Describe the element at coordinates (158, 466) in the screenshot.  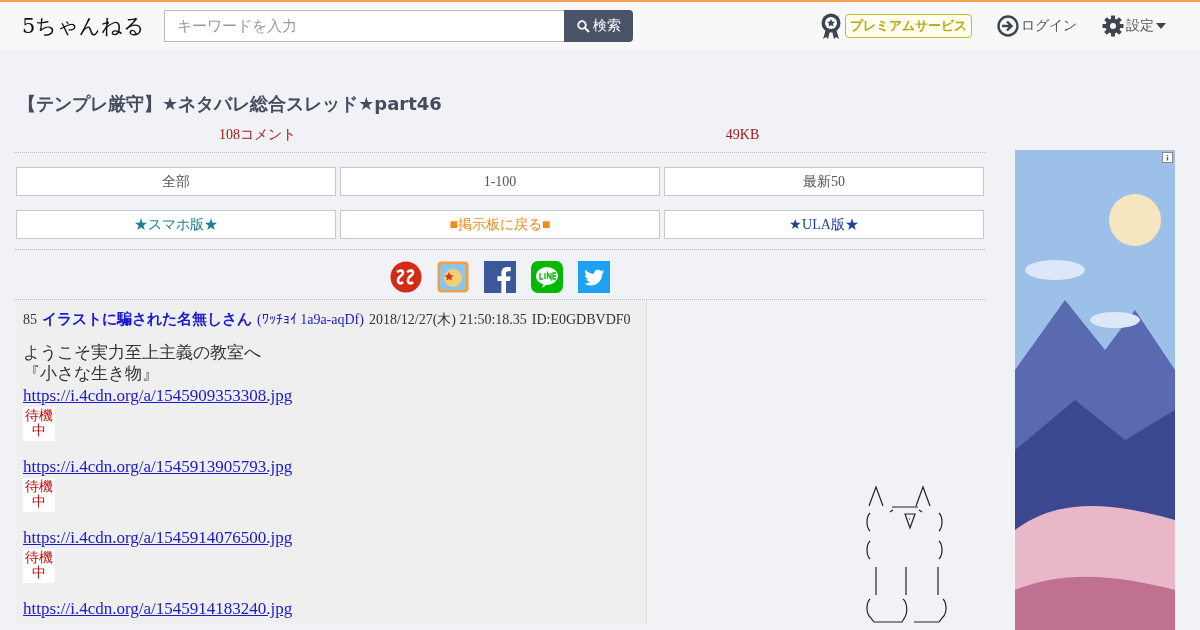
I see `image-link: https://i.4cdn.org/a/1545913905793.jpg` at that location.